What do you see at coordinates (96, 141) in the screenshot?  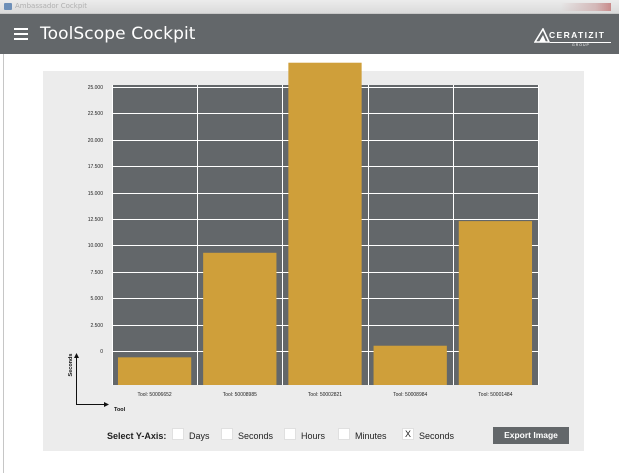 I see `y-tick-label: 20.000` at bounding box center [96, 141].